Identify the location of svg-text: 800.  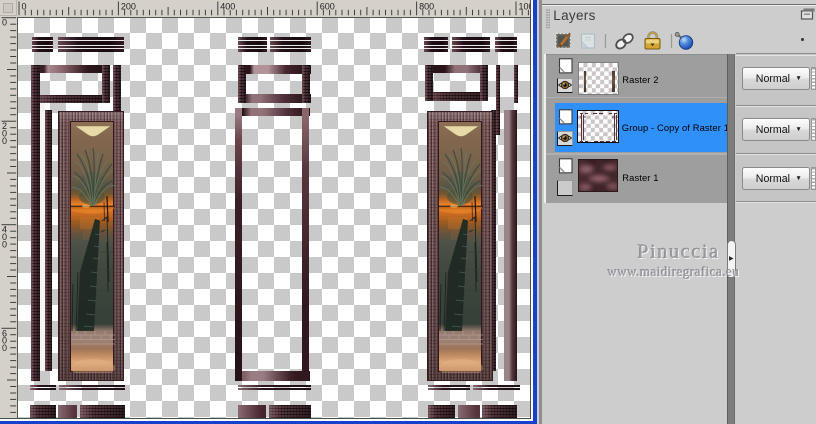
(426, 7).